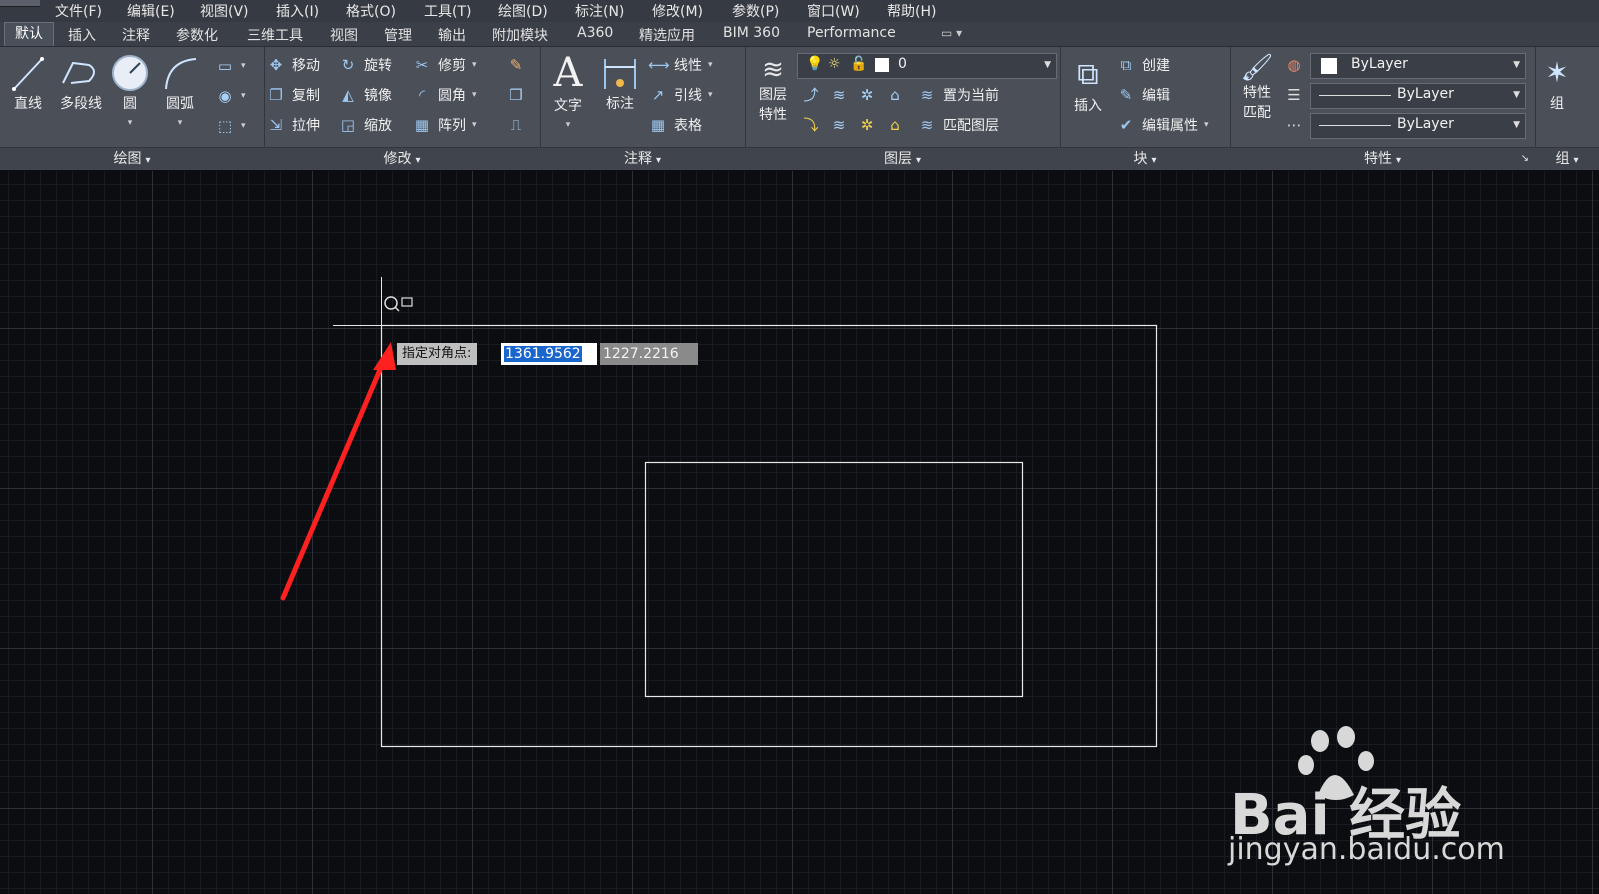 This screenshot has height=894, width=1599. Describe the element at coordinates (1145, 108) in the screenshot. I see `panel-block: ⧉ 插入 ⧉ 创建 ✎ 编辑 ✔ 编辑属性 ▾ 块 ▾` at that location.